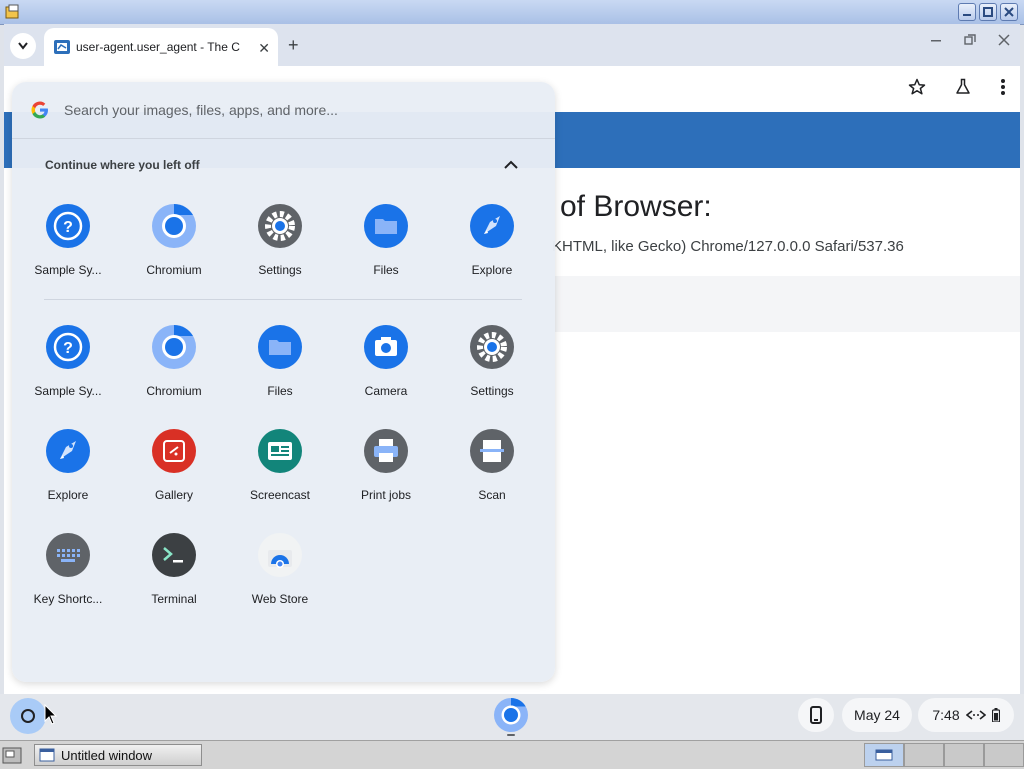  What do you see at coordinates (13, 12) in the screenshot?
I see `app-menu-icon` at bounding box center [13, 12].